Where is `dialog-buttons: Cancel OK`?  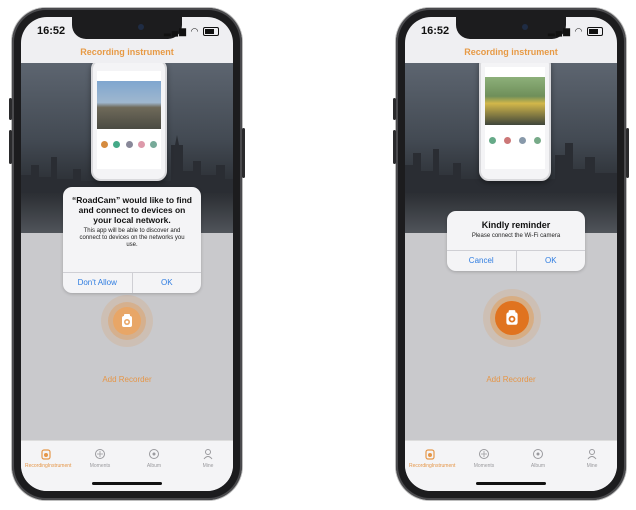 dialog-buttons: Cancel OK is located at coordinates (516, 260).